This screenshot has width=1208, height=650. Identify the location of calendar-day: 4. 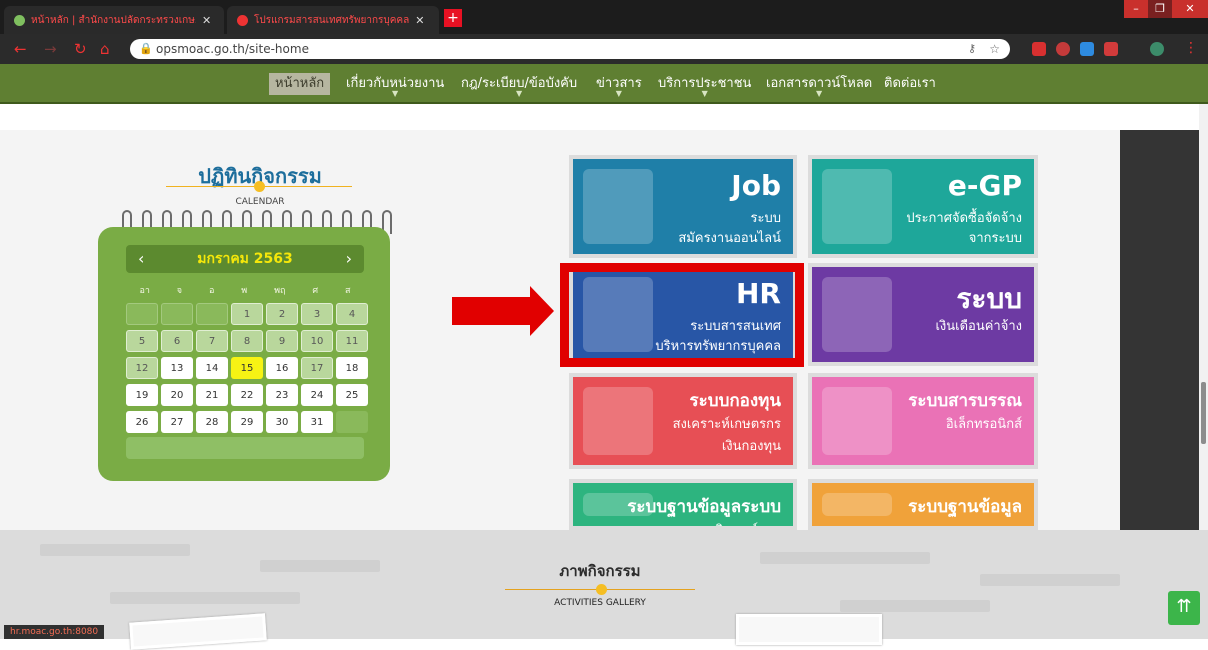
(352, 314).